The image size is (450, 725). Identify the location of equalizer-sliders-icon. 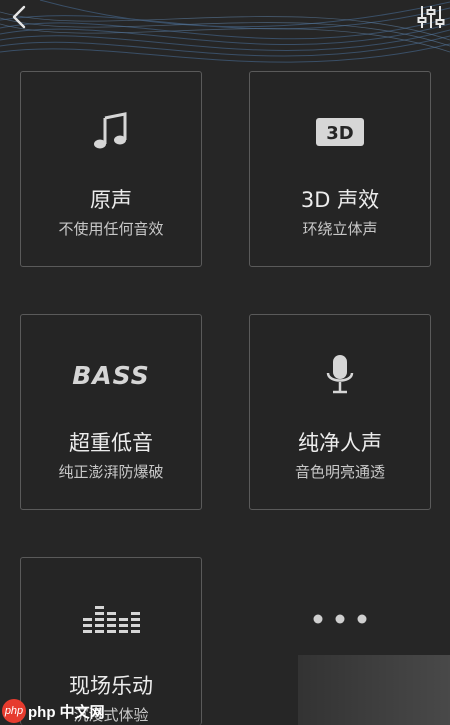
(431, 17).